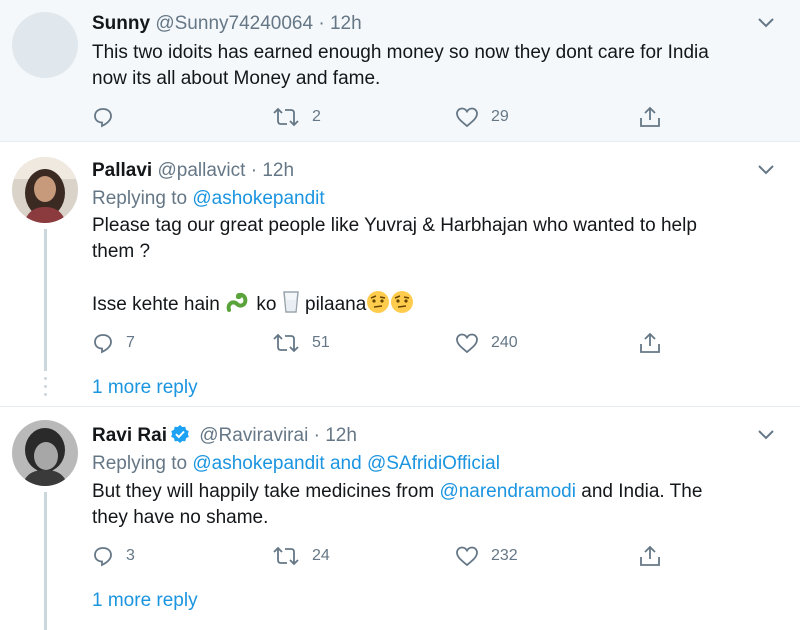 Image resolution: width=800 pixels, height=630 pixels. What do you see at coordinates (129, 435) in the screenshot?
I see `display-name: Ravi Rai` at bounding box center [129, 435].